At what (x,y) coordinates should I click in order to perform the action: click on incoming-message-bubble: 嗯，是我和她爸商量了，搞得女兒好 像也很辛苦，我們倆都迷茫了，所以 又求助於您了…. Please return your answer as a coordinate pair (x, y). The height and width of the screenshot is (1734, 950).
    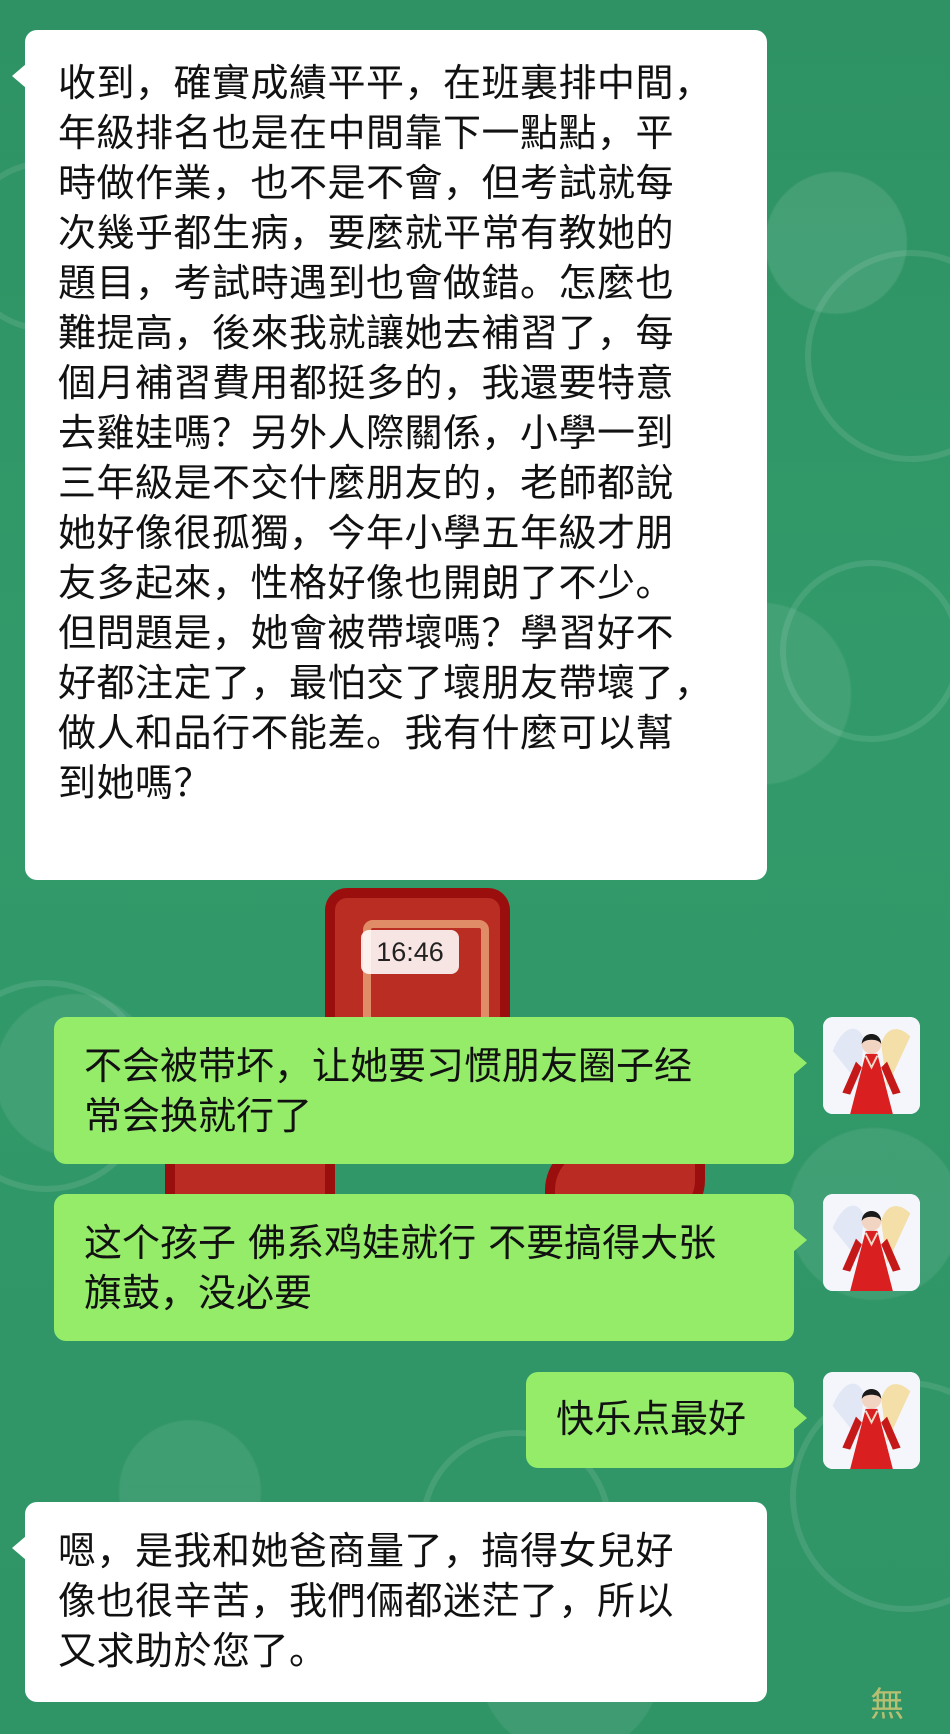
    Looking at the image, I should click on (389, 1602).